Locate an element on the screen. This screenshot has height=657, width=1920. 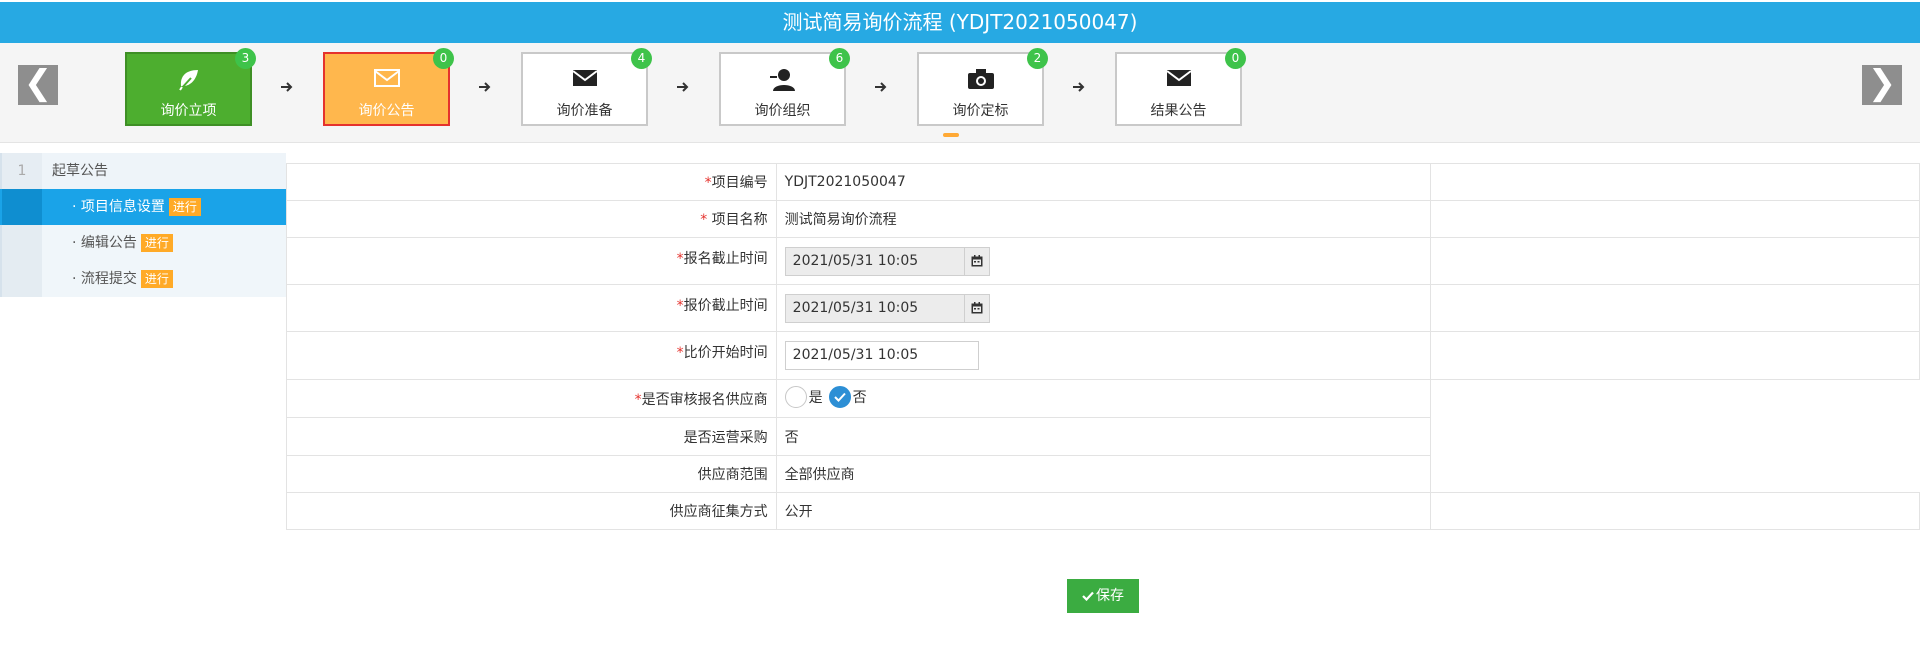
step-inquiry-initiation: 询价立项 3 is located at coordinates (190, 87).